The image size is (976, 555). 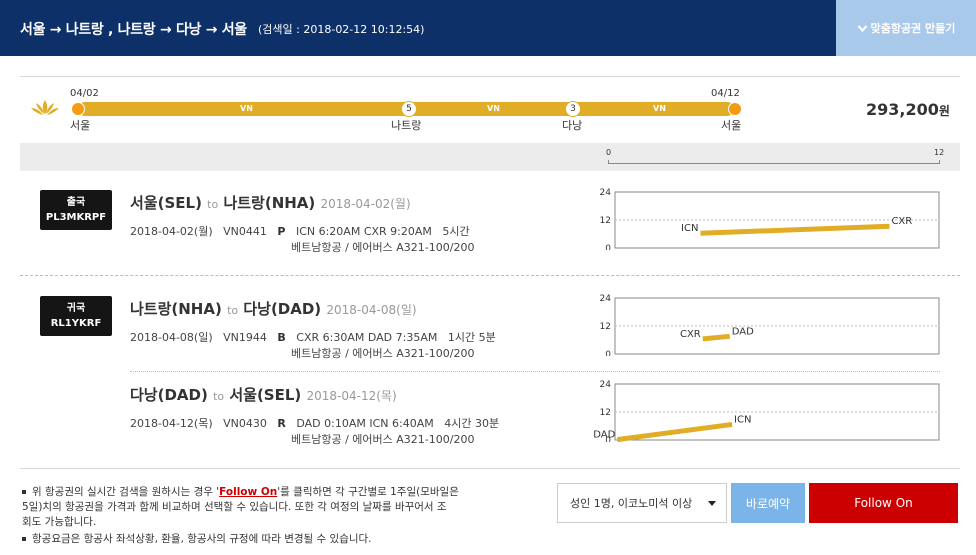 What do you see at coordinates (862, 28) in the screenshot?
I see `chevron-down-icon` at bounding box center [862, 28].